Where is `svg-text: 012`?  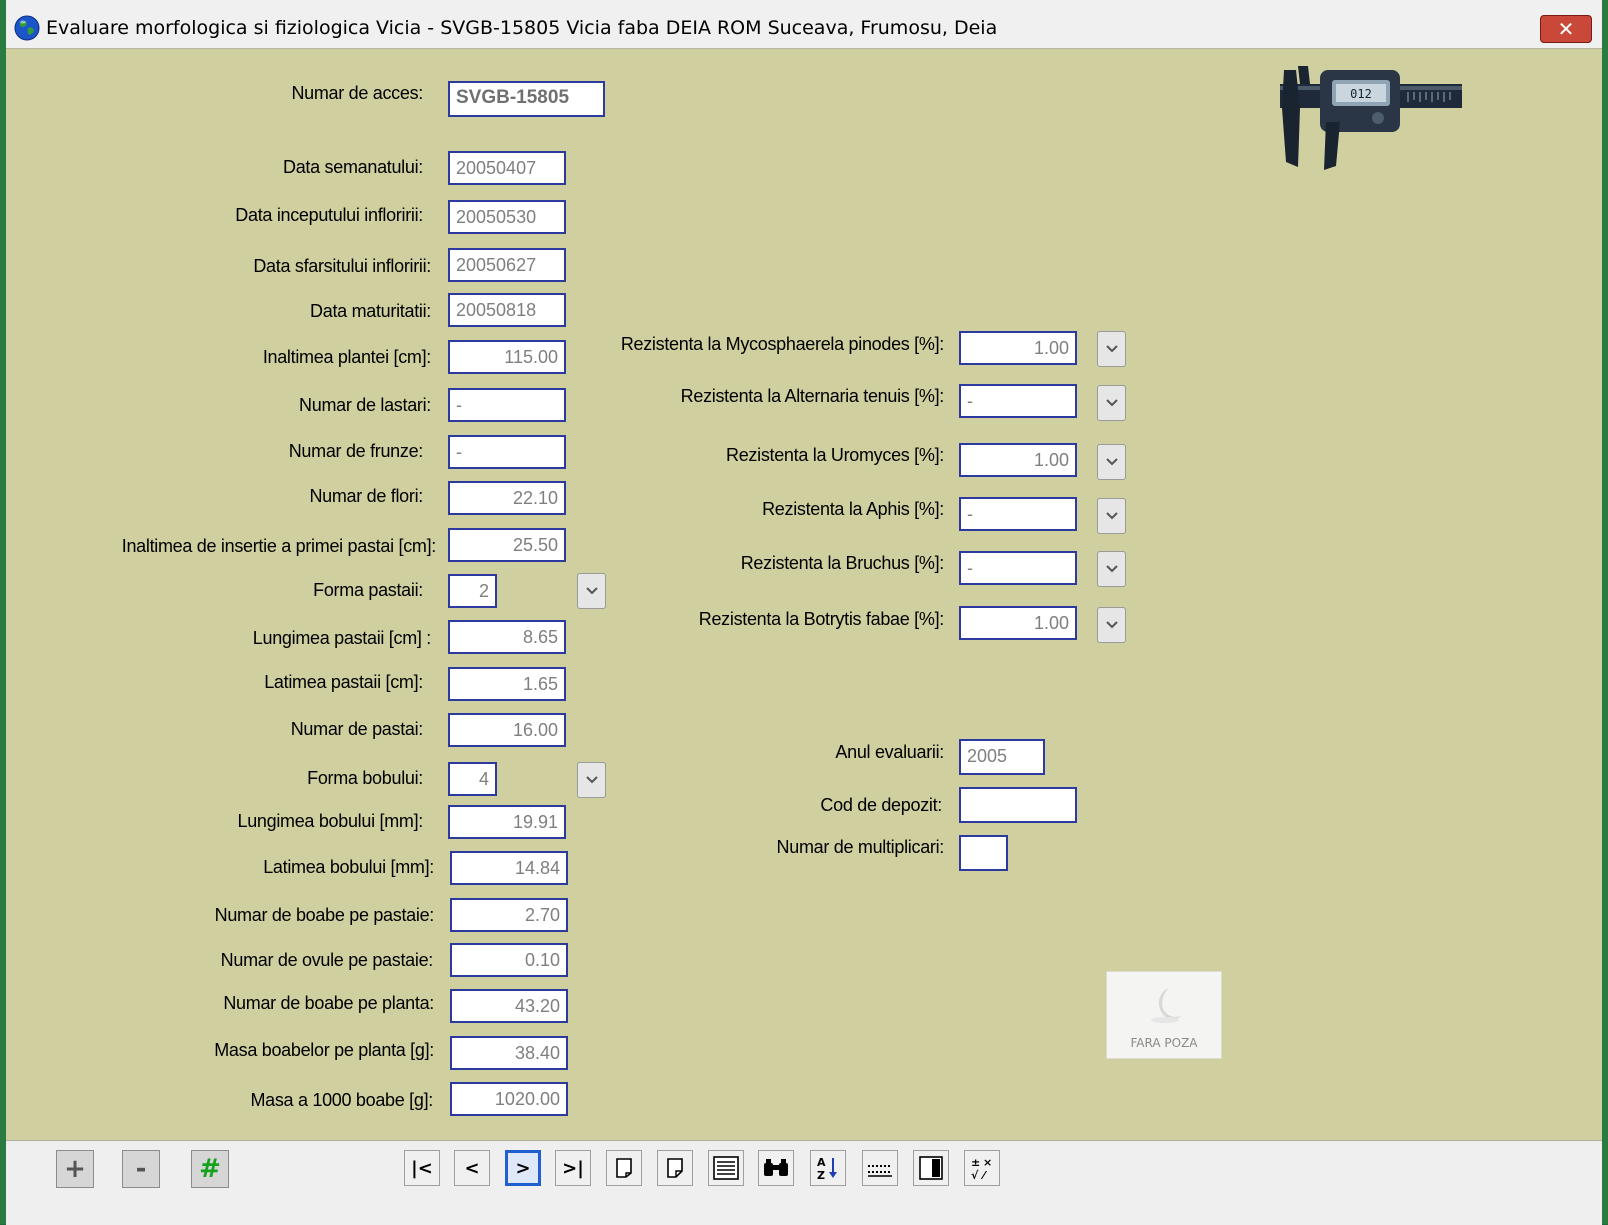 svg-text: 012 is located at coordinates (1361, 94).